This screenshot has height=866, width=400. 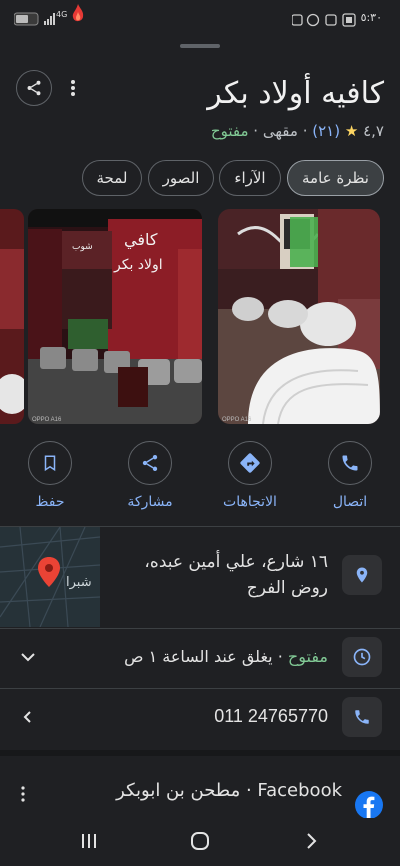 What do you see at coordinates (79, 582) in the screenshot?
I see `map-area-label: شبرا` at bounding box center [79, 582].